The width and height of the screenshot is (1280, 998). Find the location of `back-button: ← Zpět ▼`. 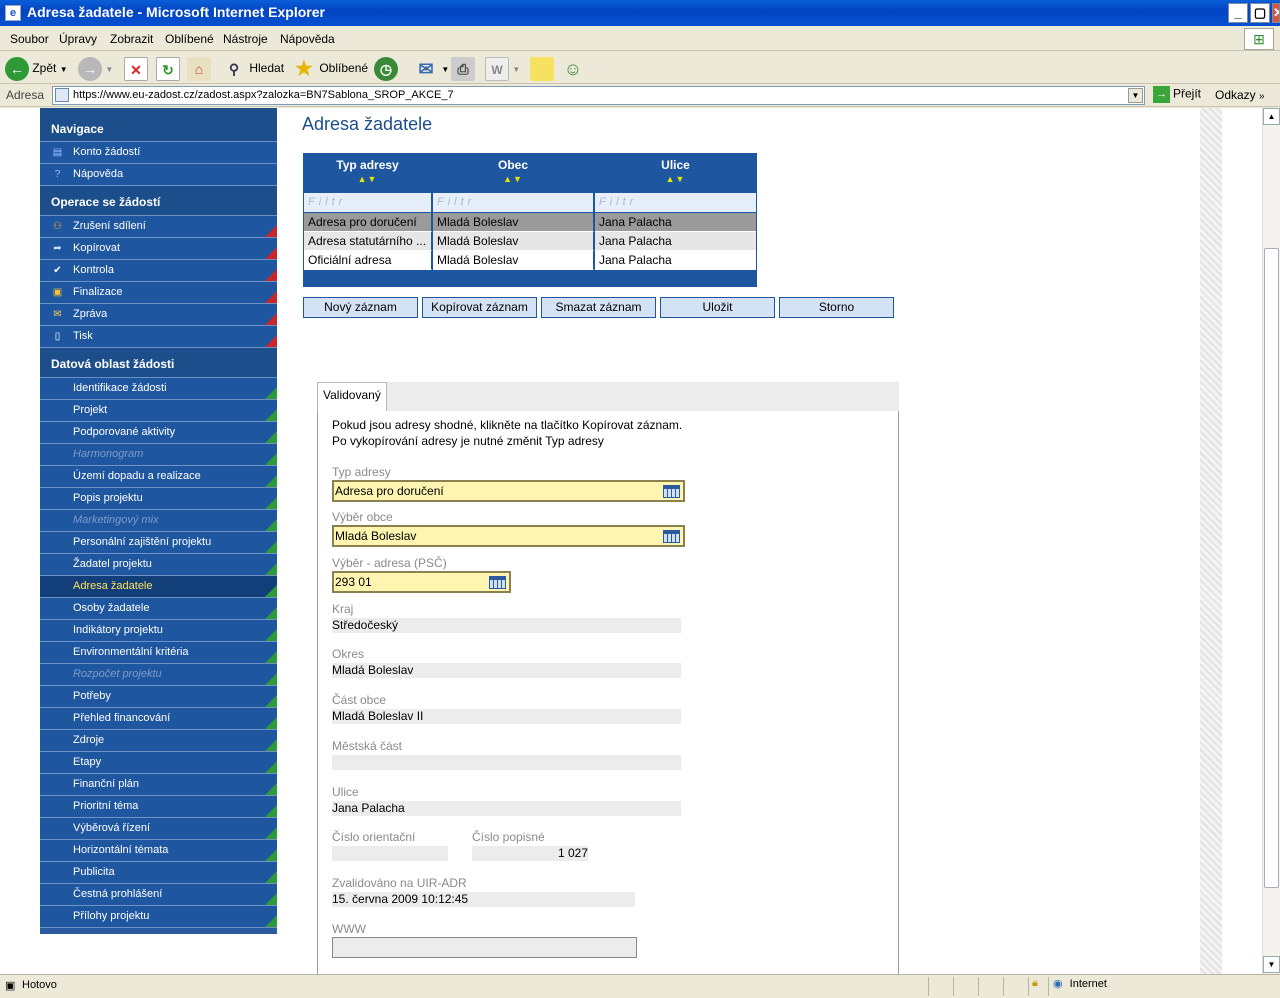

back-button: ← Zpět ▼ is located at coordinates (36, 68).